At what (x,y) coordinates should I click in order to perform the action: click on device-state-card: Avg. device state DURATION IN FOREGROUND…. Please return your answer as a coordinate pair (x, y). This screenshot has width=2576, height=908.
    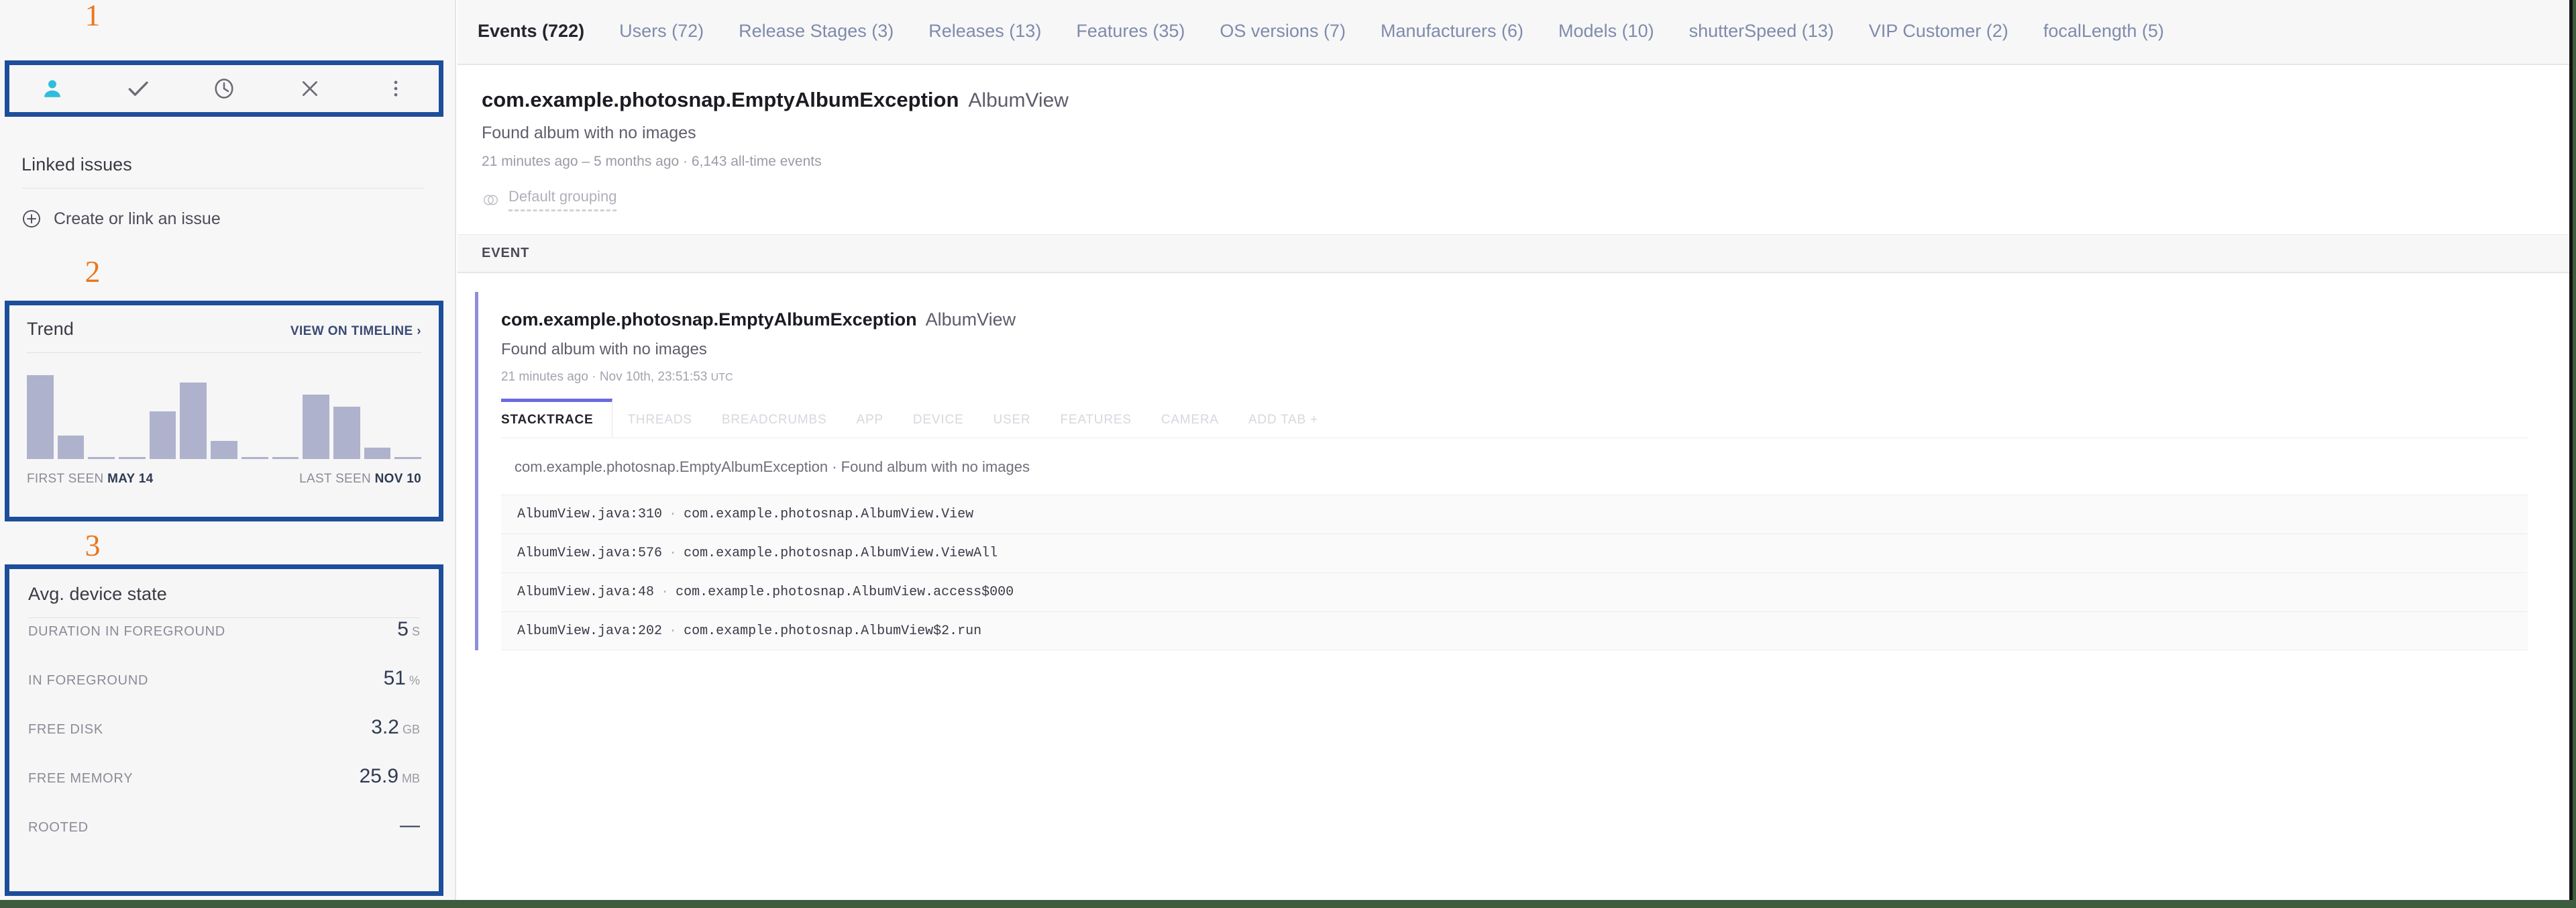
    Looking at the image, I should click on (224, 730).